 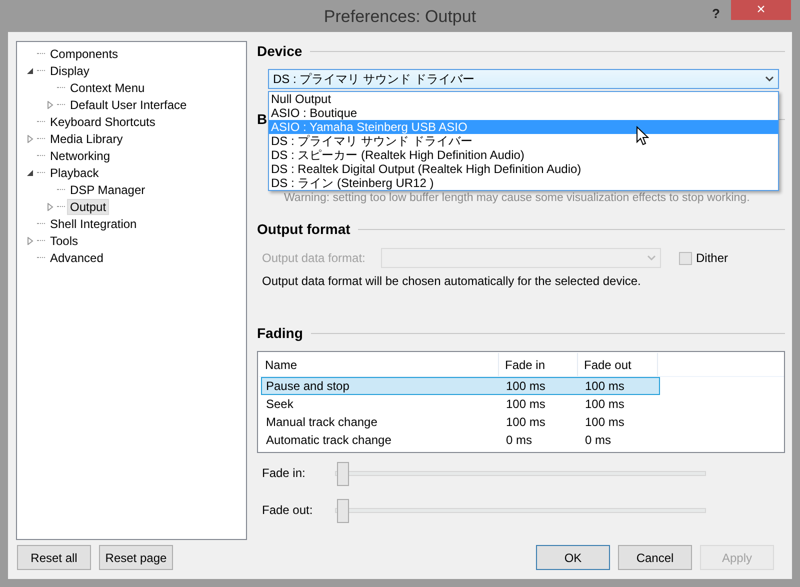 What do you see at coordinates (523, 183) in the screenshot?
I see `device-option: DS : ライン (Steinberg UR12 )` at bounding box center [523, 183].